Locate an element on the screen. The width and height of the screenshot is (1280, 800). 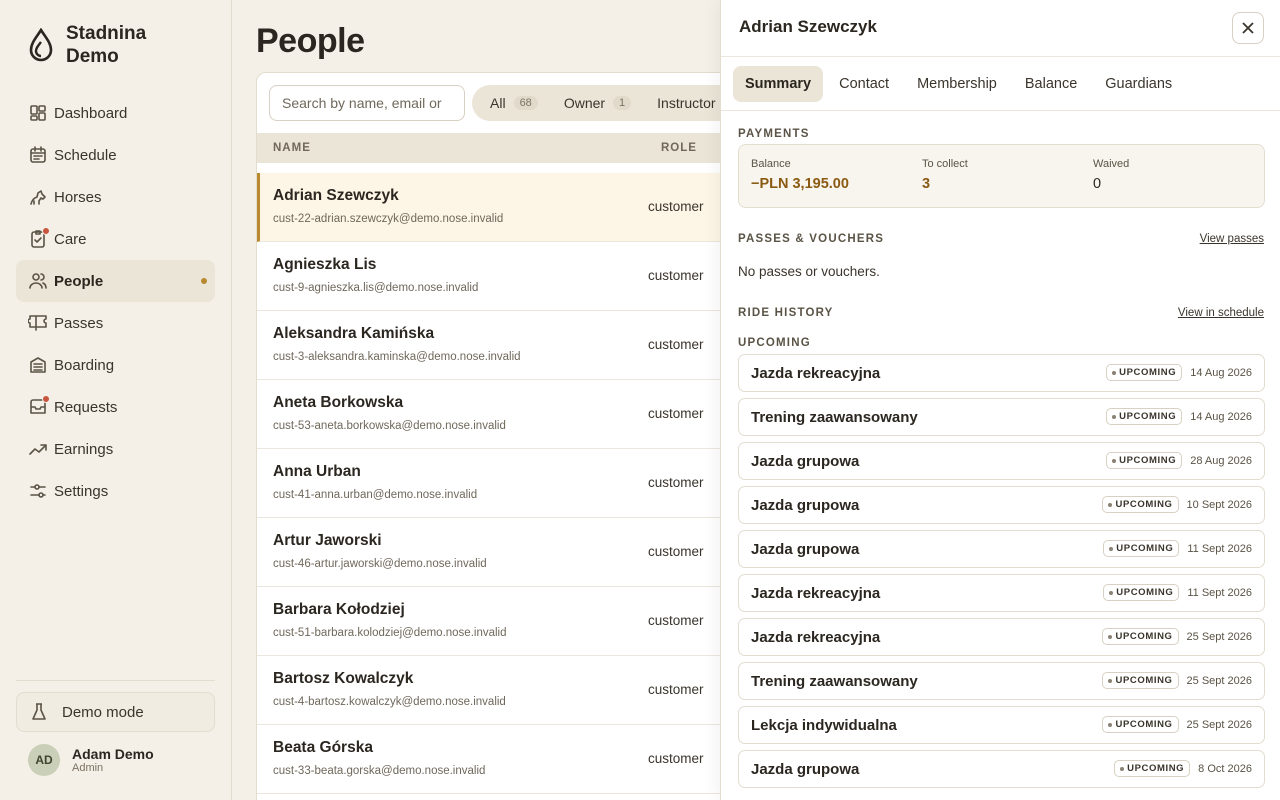
sidebar-item-schedule: Schedule is located at coordinates (115, 155).